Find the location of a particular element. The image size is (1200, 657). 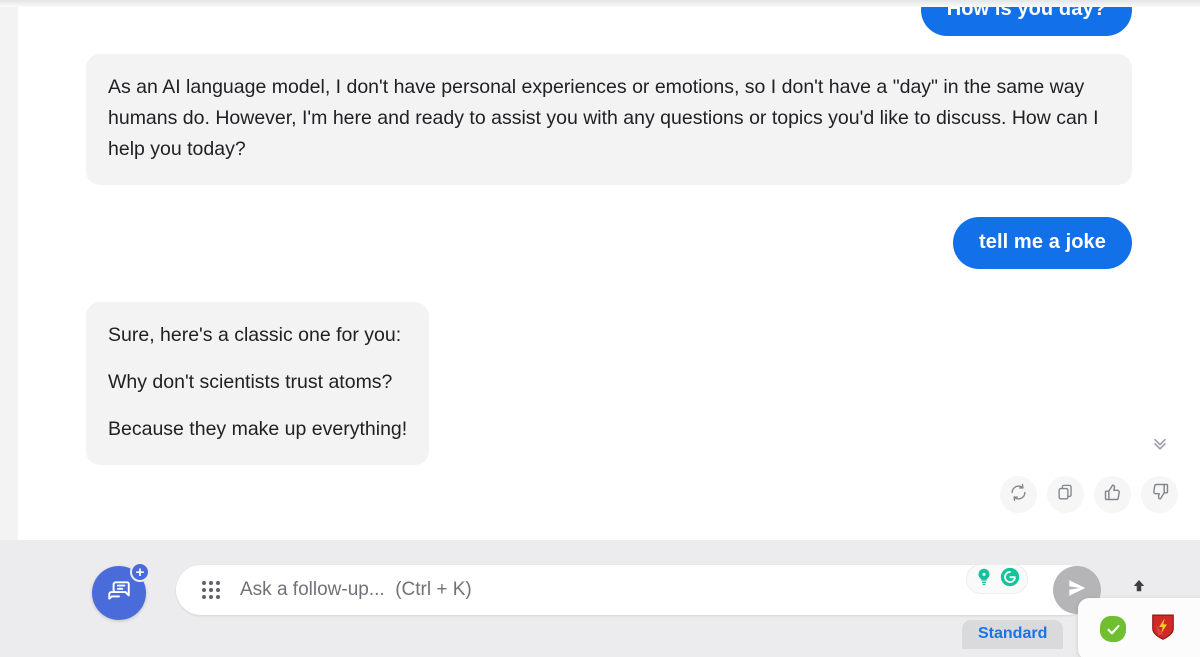

assistant-paragraph: Sure, here's a classic one for you: is located at coordinates (255, 335).